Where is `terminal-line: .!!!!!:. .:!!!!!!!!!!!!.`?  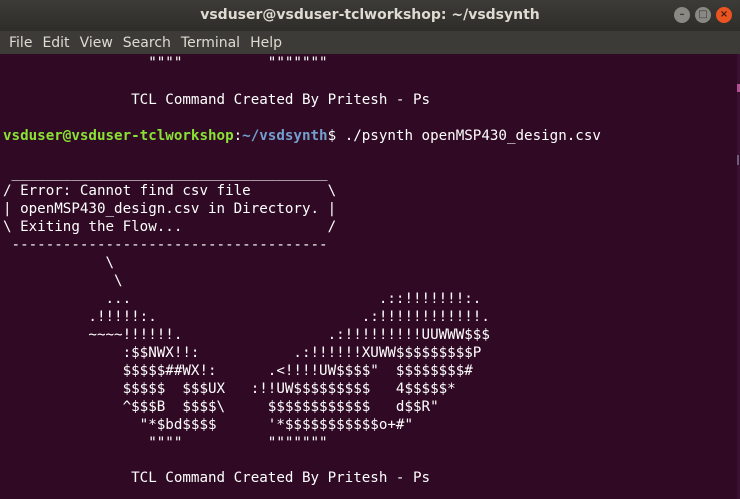 terminal-line: .!!!!!:. .:!!!!!!!!!!!!. is located at coordinates (246, 317).